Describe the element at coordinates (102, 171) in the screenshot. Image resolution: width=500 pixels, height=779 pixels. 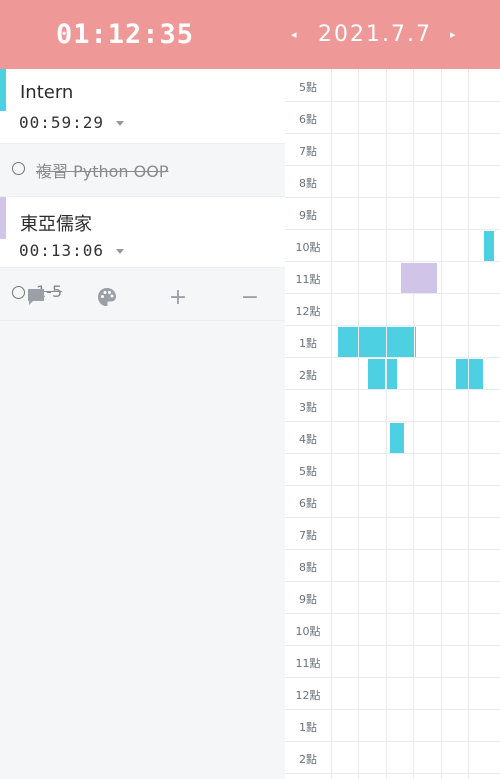
I see `completed-label: 複習 Python OOP` at that location.